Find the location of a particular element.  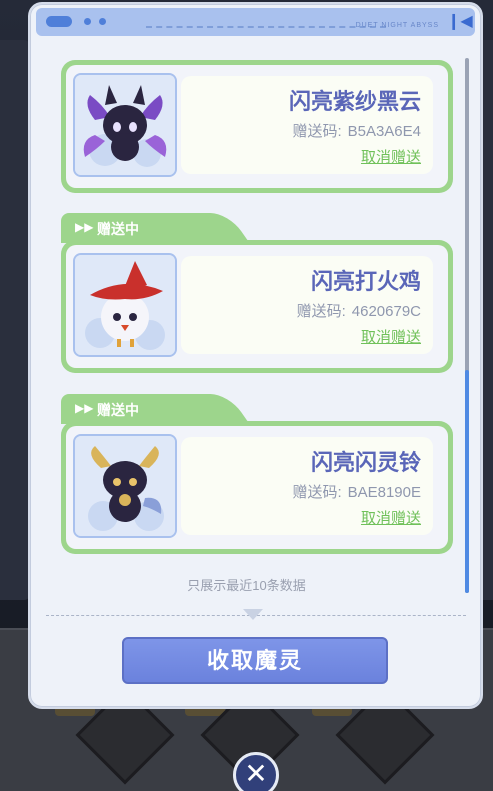

pet-name: 闪亮紫纱黑云 is located at coordinates (354, 101).